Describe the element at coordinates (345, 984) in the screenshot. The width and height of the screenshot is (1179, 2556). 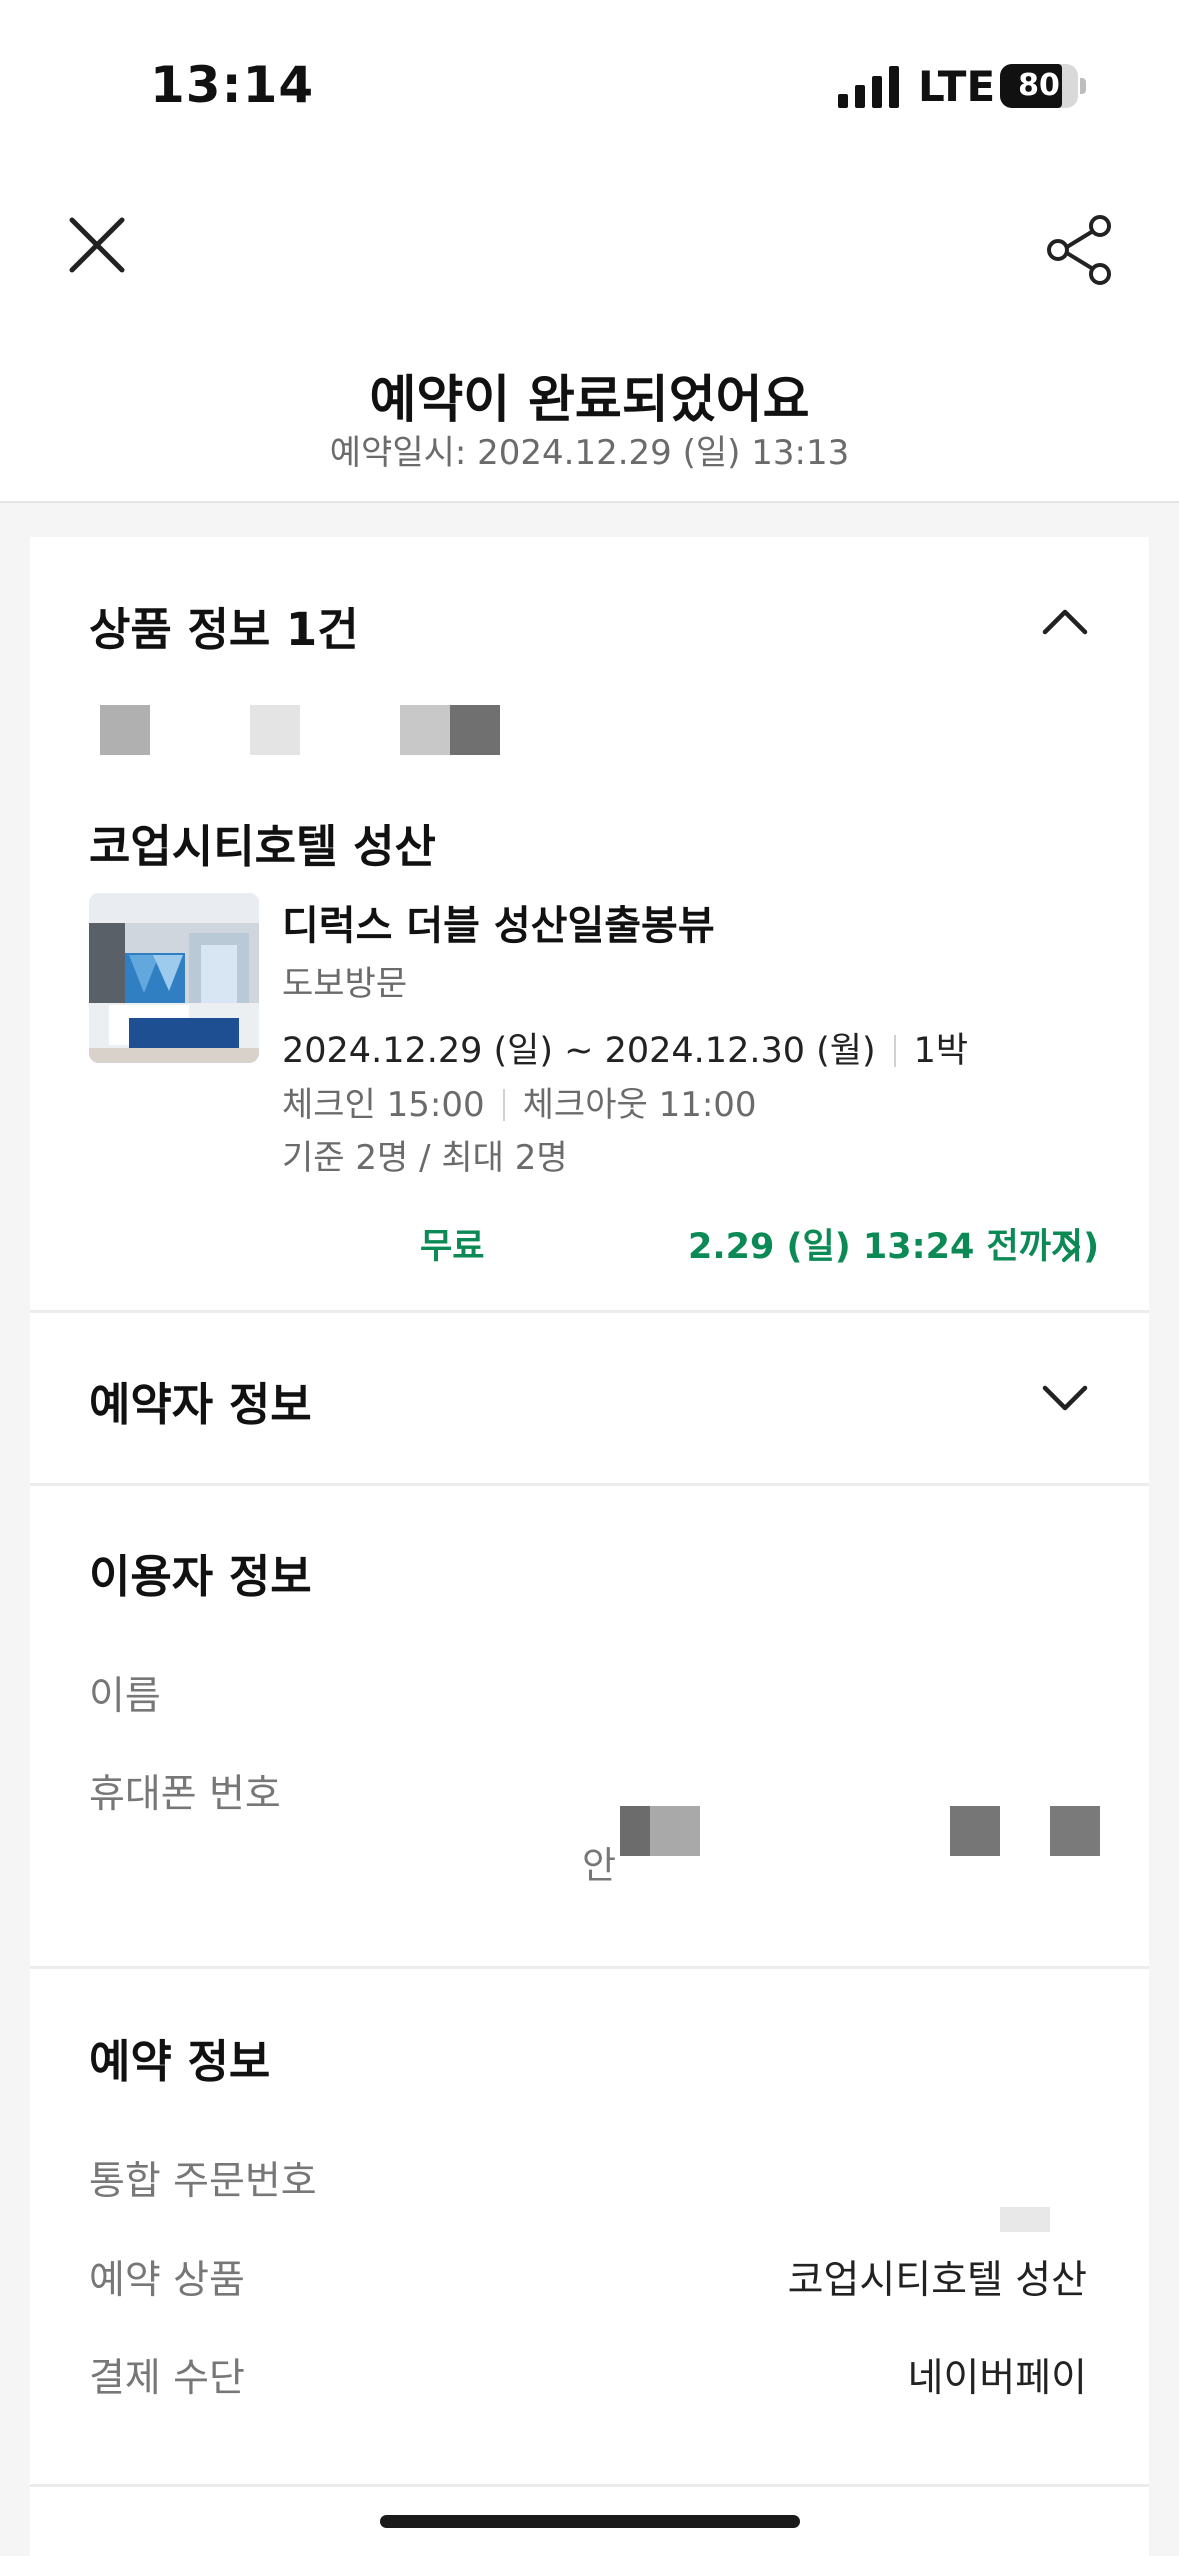
I see `visit-type: 도보방문` at that location.